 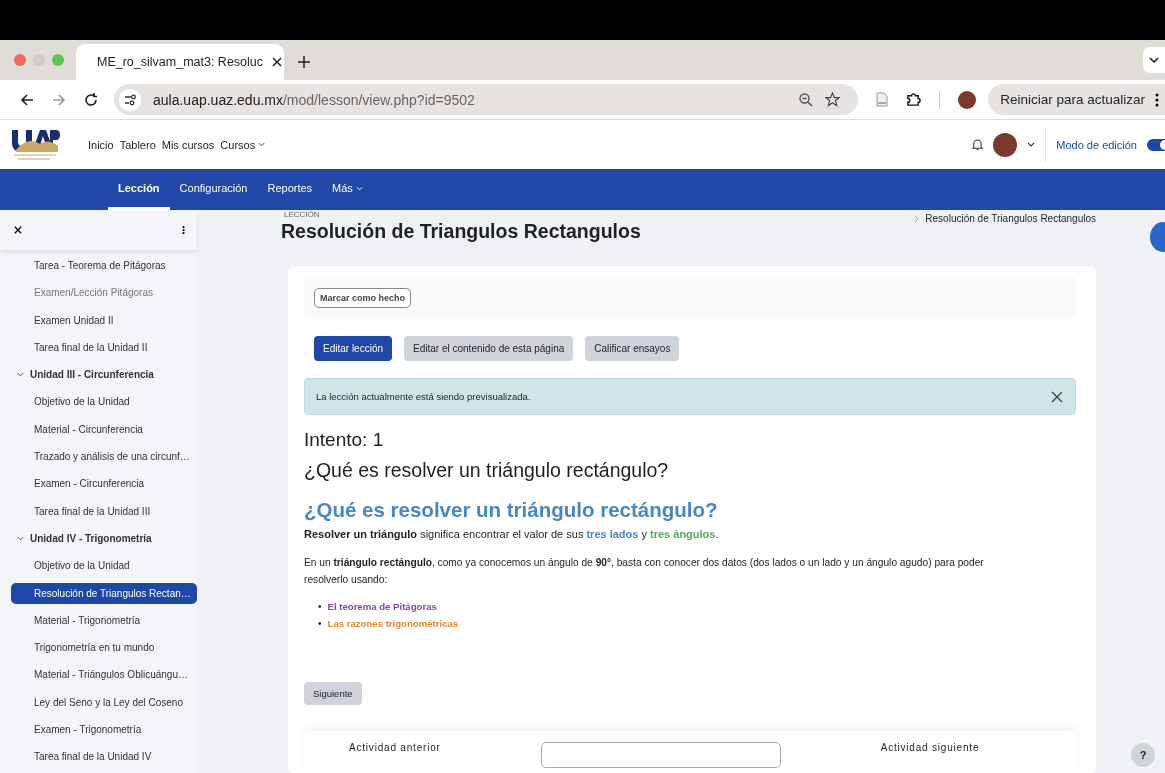 I want to click on back-arrow-icon, so click(x=27, y=99).